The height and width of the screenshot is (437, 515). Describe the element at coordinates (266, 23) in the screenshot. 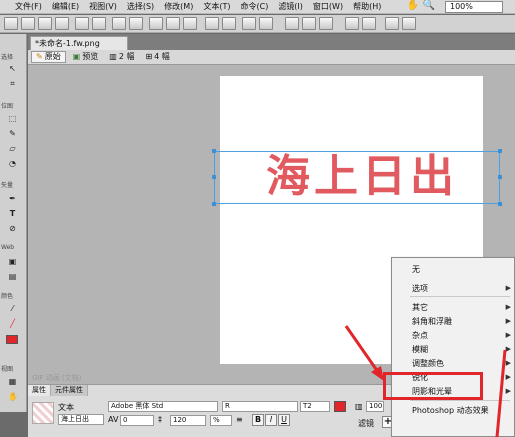

I see `split-icon` at that location.